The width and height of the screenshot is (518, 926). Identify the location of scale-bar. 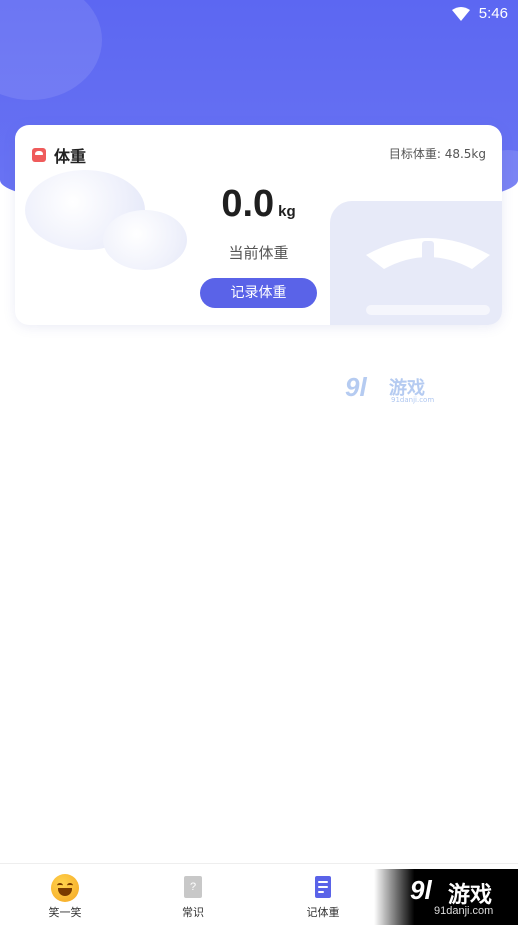
(428, 310).